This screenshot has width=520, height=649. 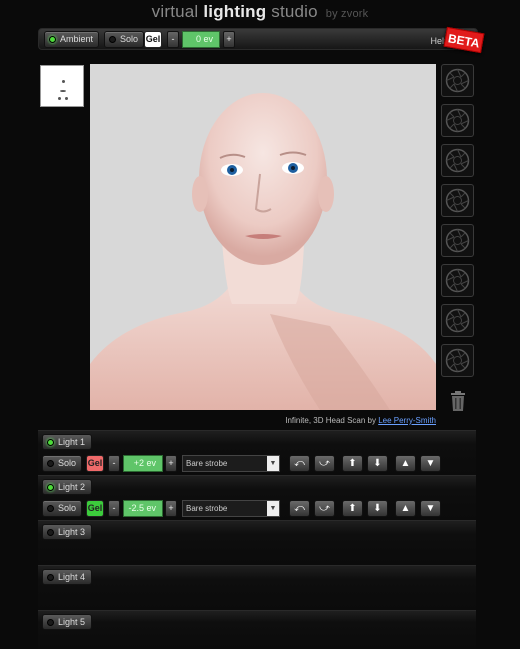 I want to click on app-title: virtual lighting studio by zvork, so click(x=260, y=12).